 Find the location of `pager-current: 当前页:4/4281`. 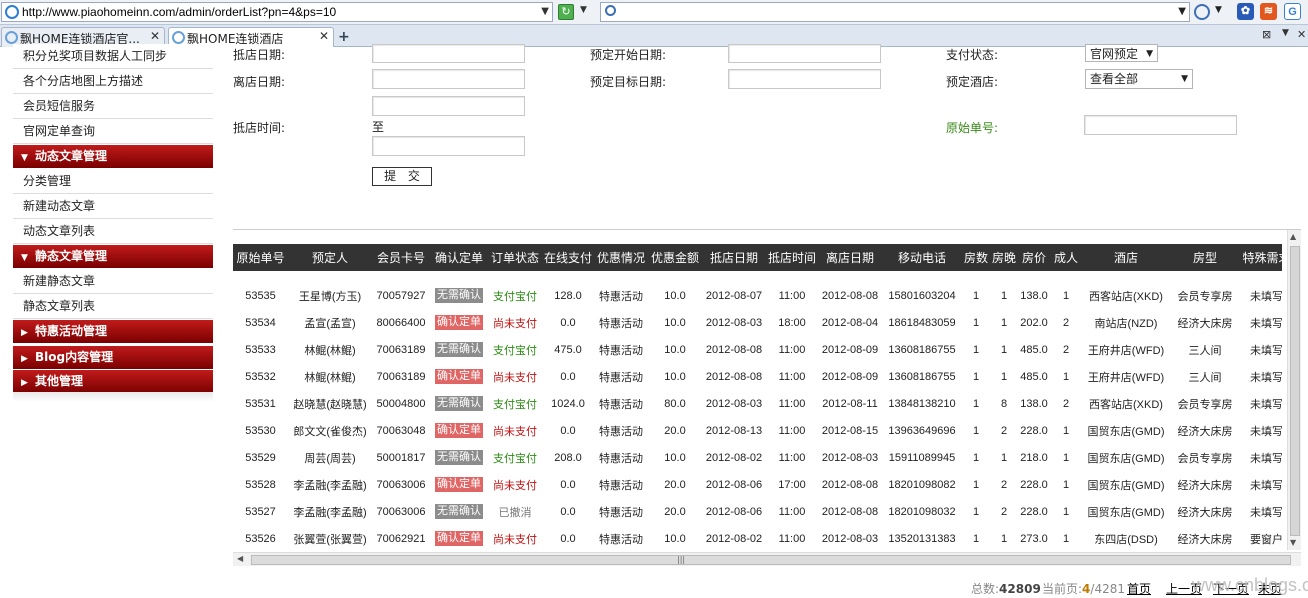

pager-current: 当前页:4/4281 is located at coordinates (1083, 588).